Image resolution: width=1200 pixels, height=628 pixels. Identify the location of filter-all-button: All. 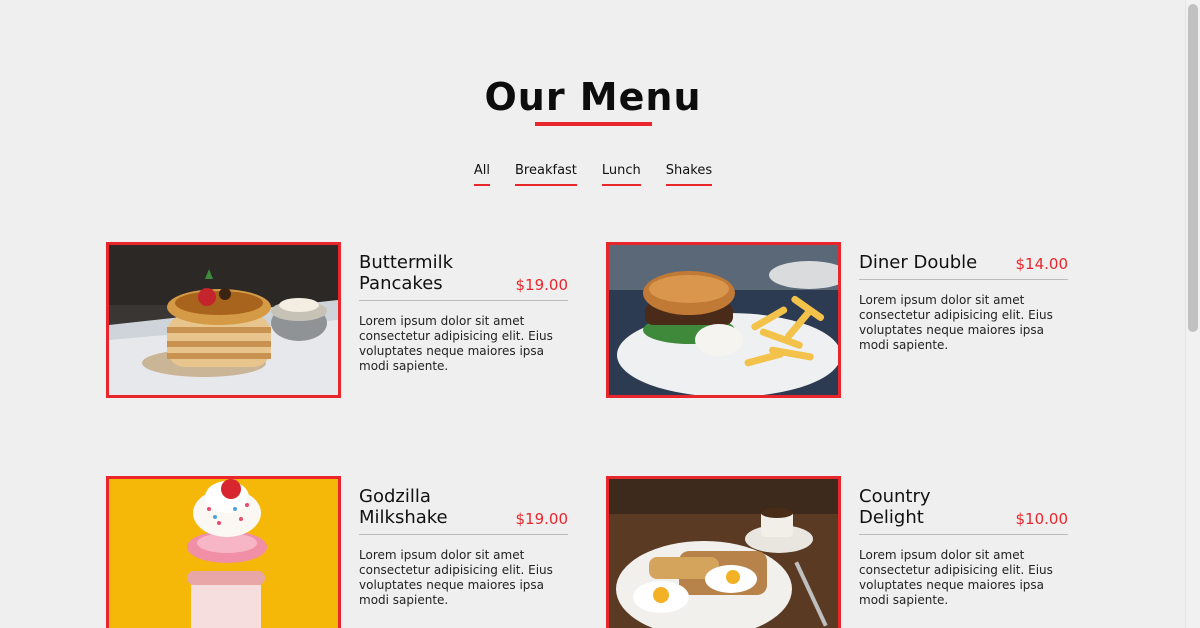
(482, 174).